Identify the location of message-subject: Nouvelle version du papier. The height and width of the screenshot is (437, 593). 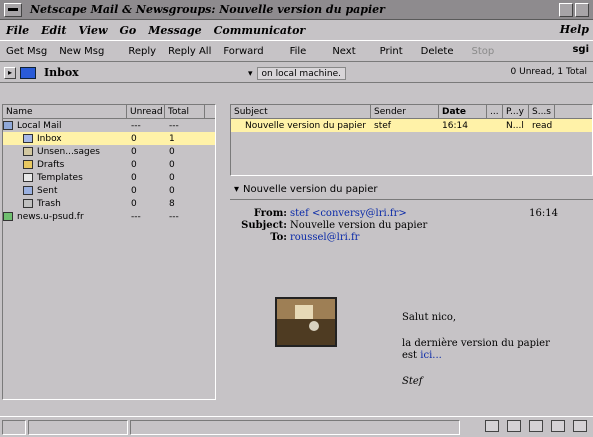
(305, 125).